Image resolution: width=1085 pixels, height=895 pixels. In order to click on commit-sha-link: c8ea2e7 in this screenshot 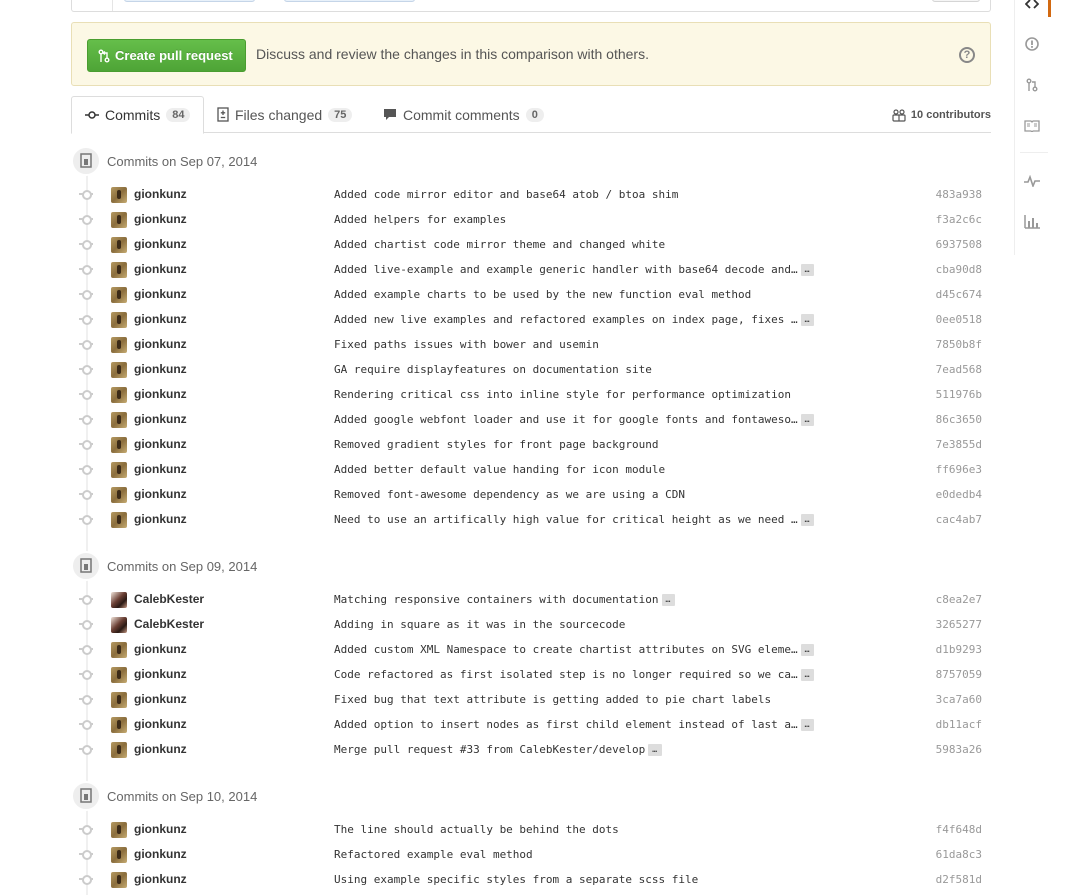, I will do `click(959, 599)`.